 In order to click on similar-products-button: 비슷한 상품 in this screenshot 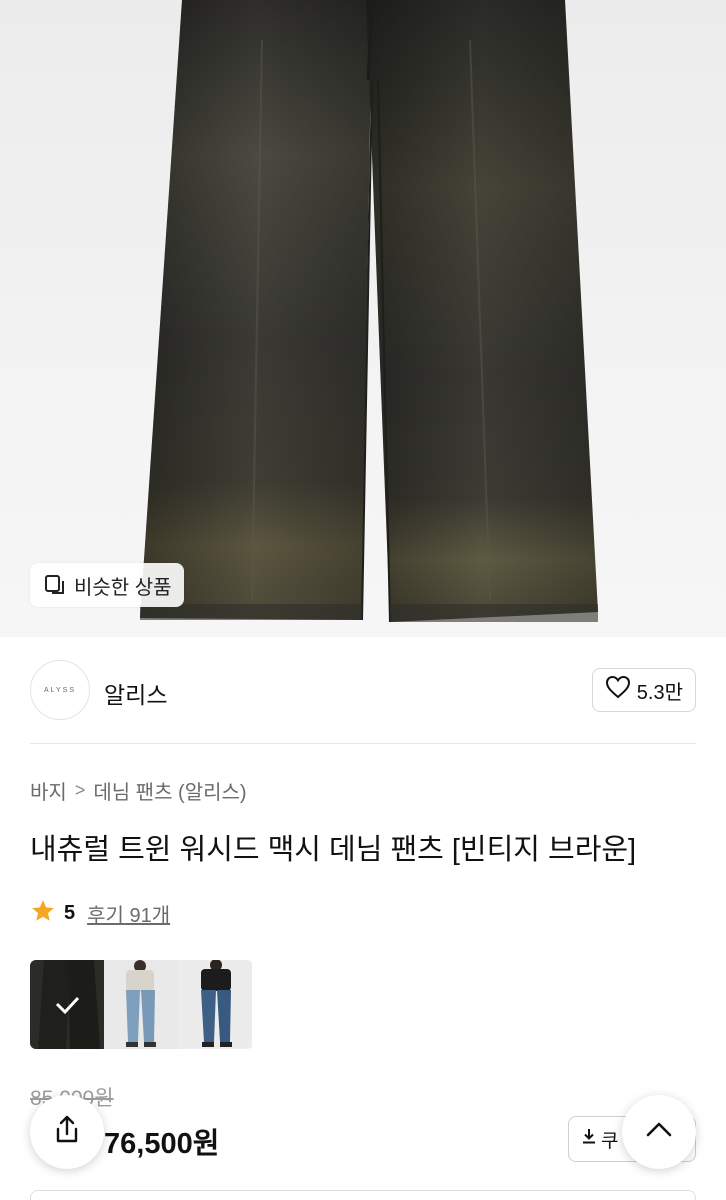, I will do `click(107, 585)`.